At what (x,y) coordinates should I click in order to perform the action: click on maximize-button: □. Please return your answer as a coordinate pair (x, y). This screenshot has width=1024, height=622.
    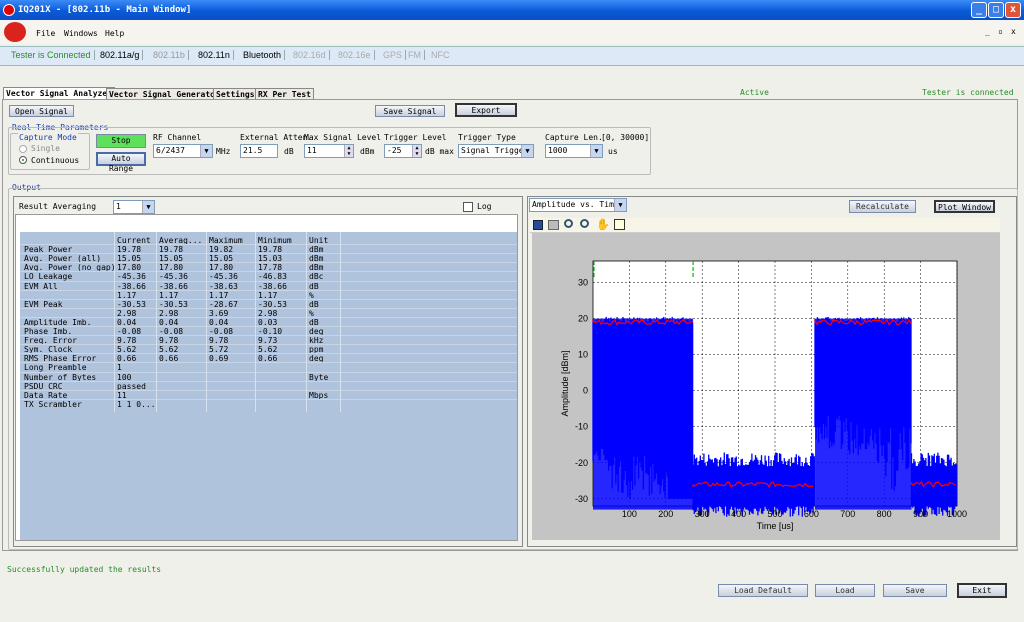
    Looking at the image, I should click on (996, 10).